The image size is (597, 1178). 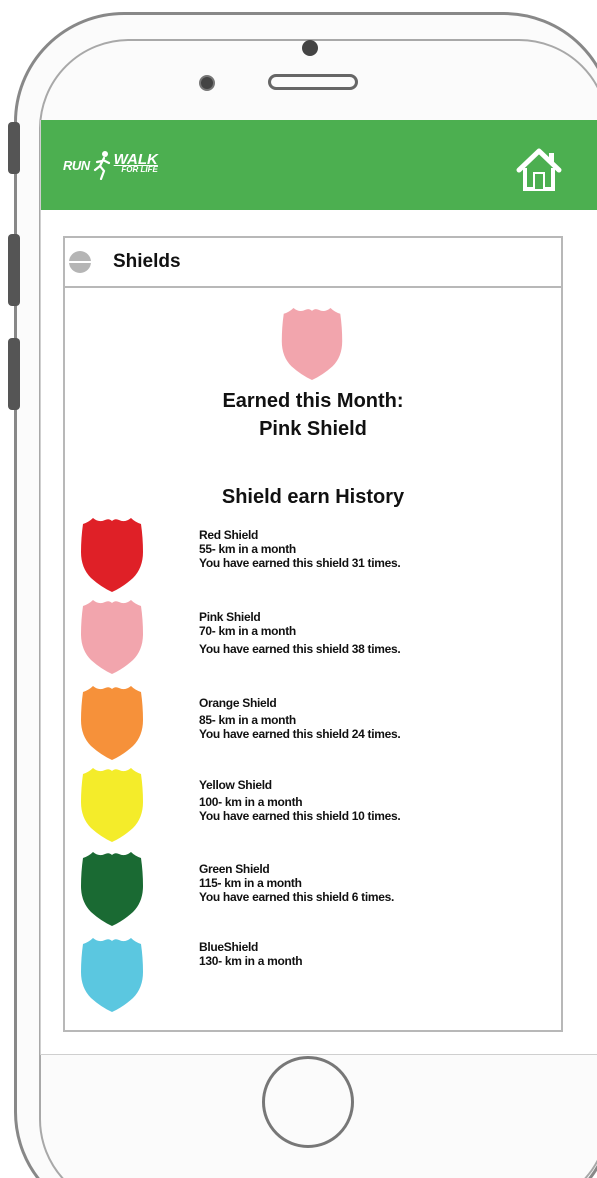 What do you see at coordinates (101, 165) in the screenshot?
I see `runner-icon` at bounding box center [101, 165].